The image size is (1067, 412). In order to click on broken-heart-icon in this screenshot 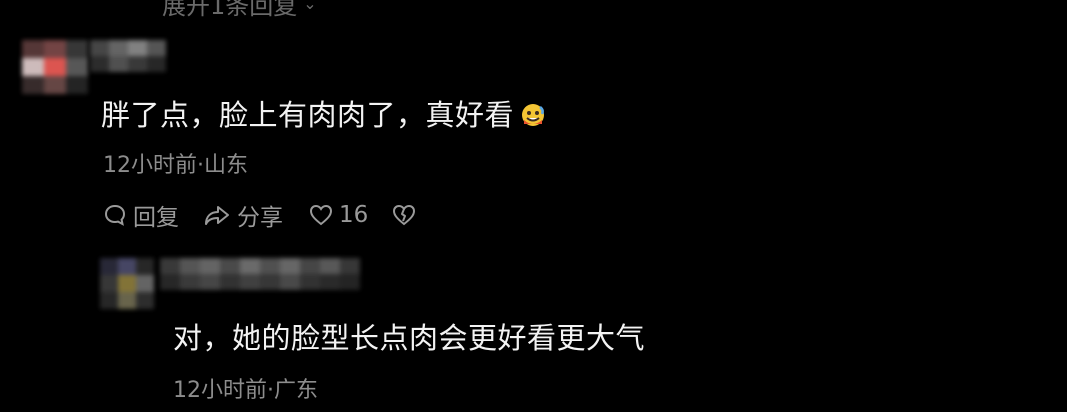, I will do `click(404, 215)`.